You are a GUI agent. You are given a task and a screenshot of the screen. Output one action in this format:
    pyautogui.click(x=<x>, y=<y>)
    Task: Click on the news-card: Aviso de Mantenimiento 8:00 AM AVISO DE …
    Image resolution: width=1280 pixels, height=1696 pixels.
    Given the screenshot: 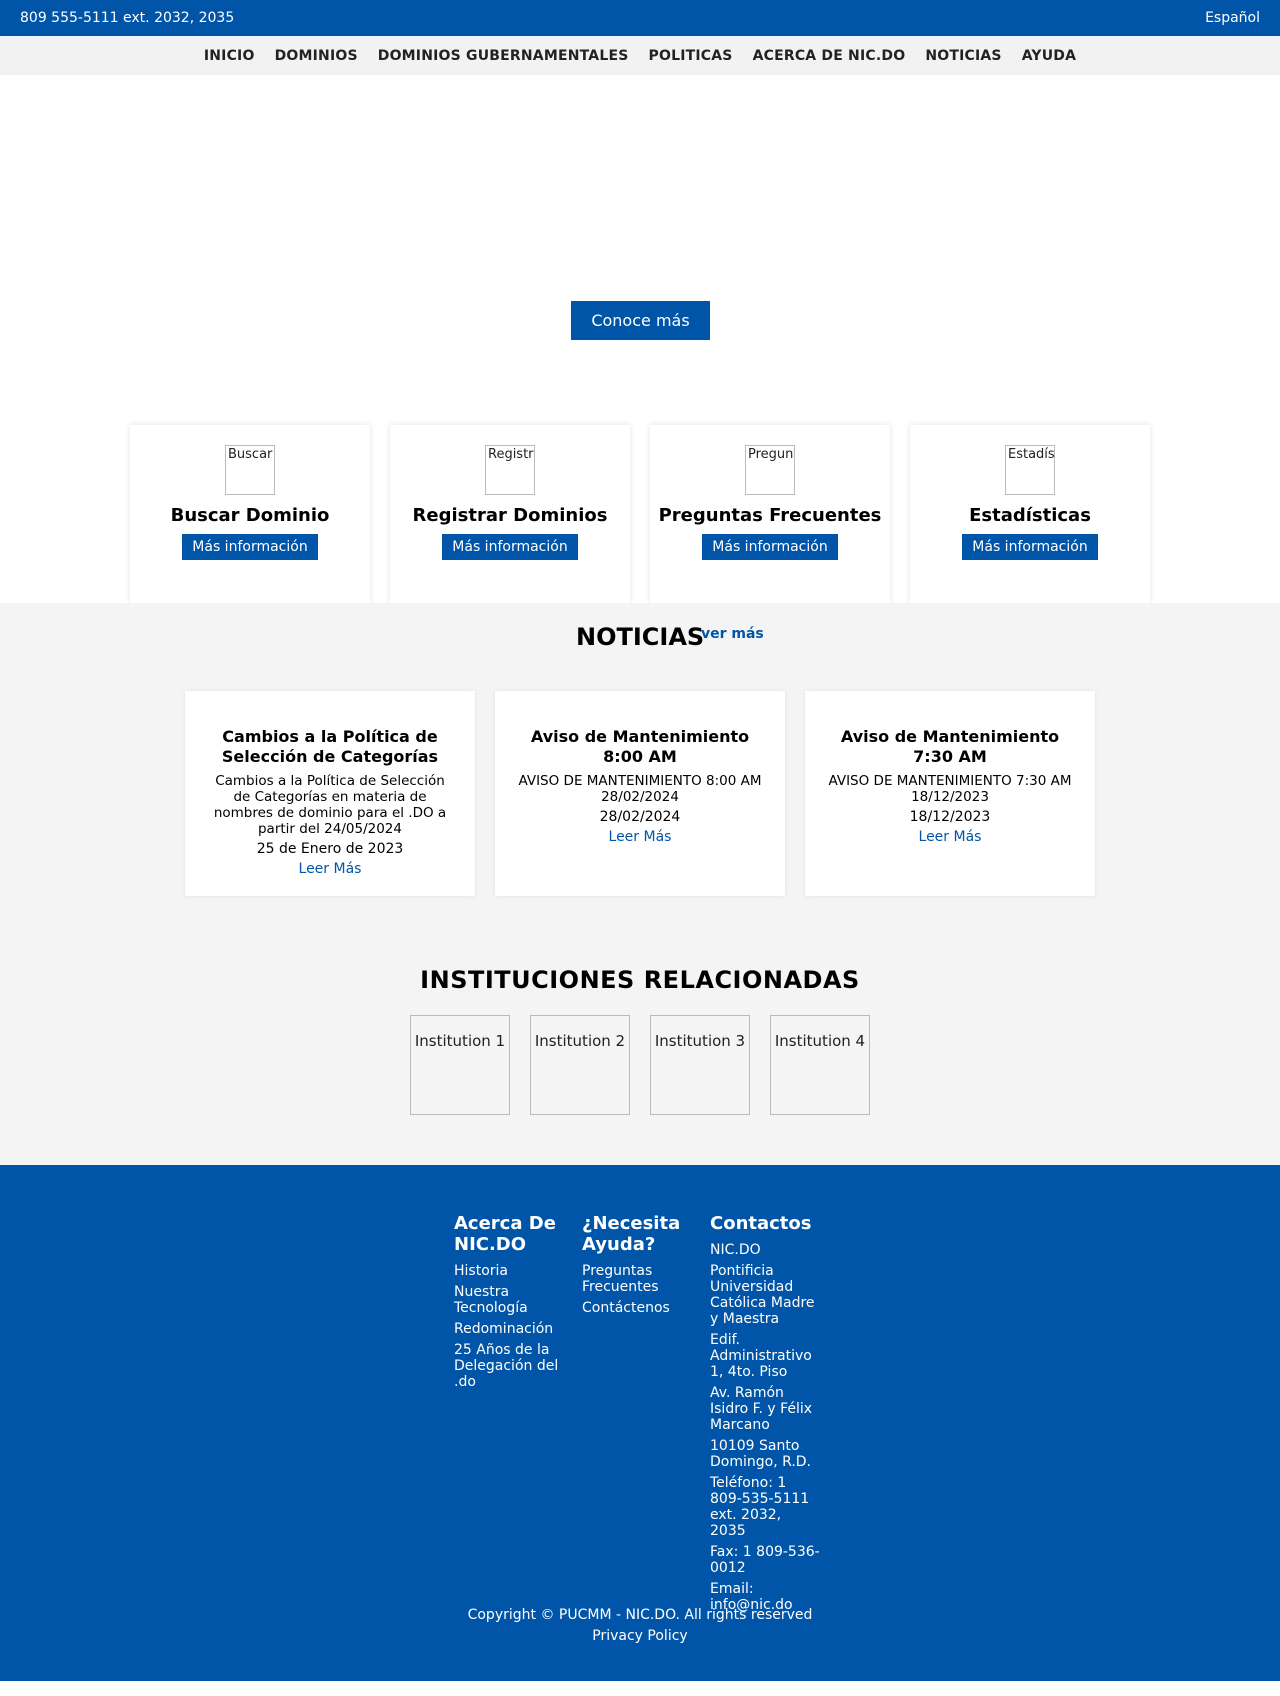 What is the action you would take?
    pyautogui.click(x=640, y=793)
    